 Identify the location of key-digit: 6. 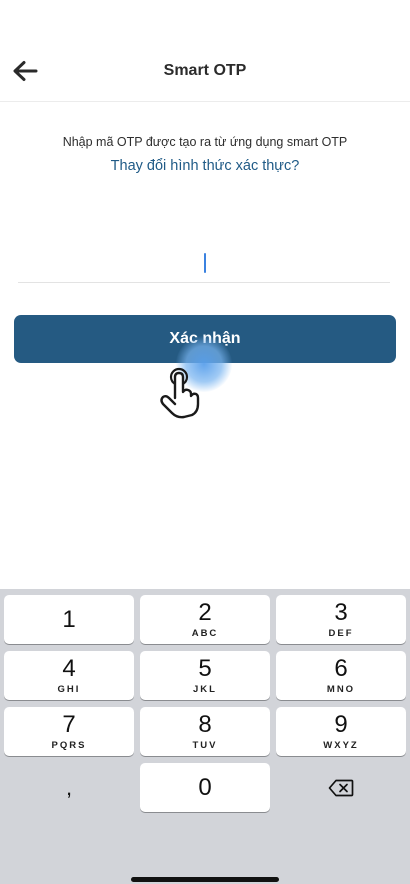
(341, 668).